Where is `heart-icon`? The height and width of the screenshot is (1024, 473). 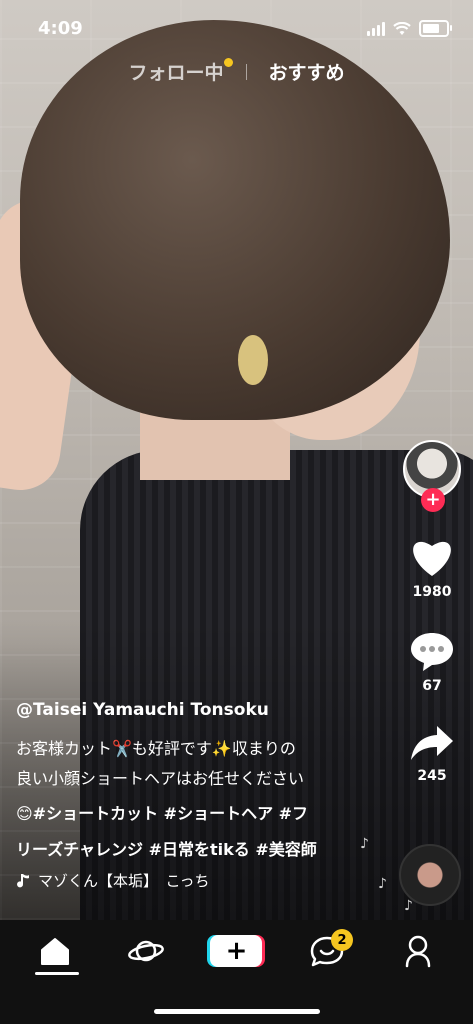 heart-icon is located at coordinates (432, 558).